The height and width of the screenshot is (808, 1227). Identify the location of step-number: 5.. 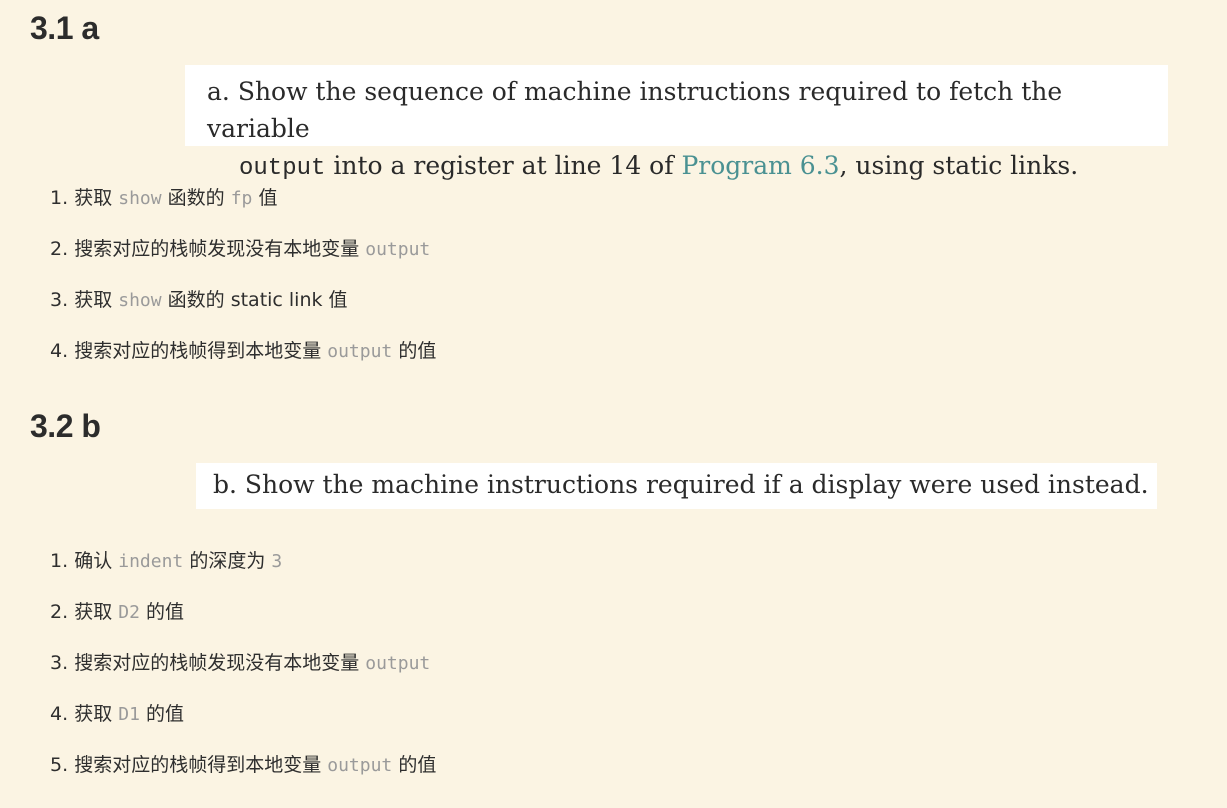
(59, 765).